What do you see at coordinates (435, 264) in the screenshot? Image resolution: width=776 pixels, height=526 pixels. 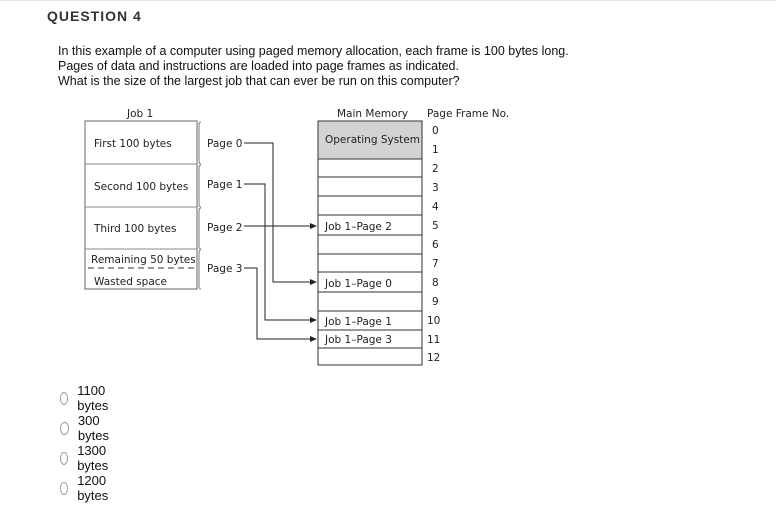 I see `page-frame-number: 7` at bounding box center [435, 264].